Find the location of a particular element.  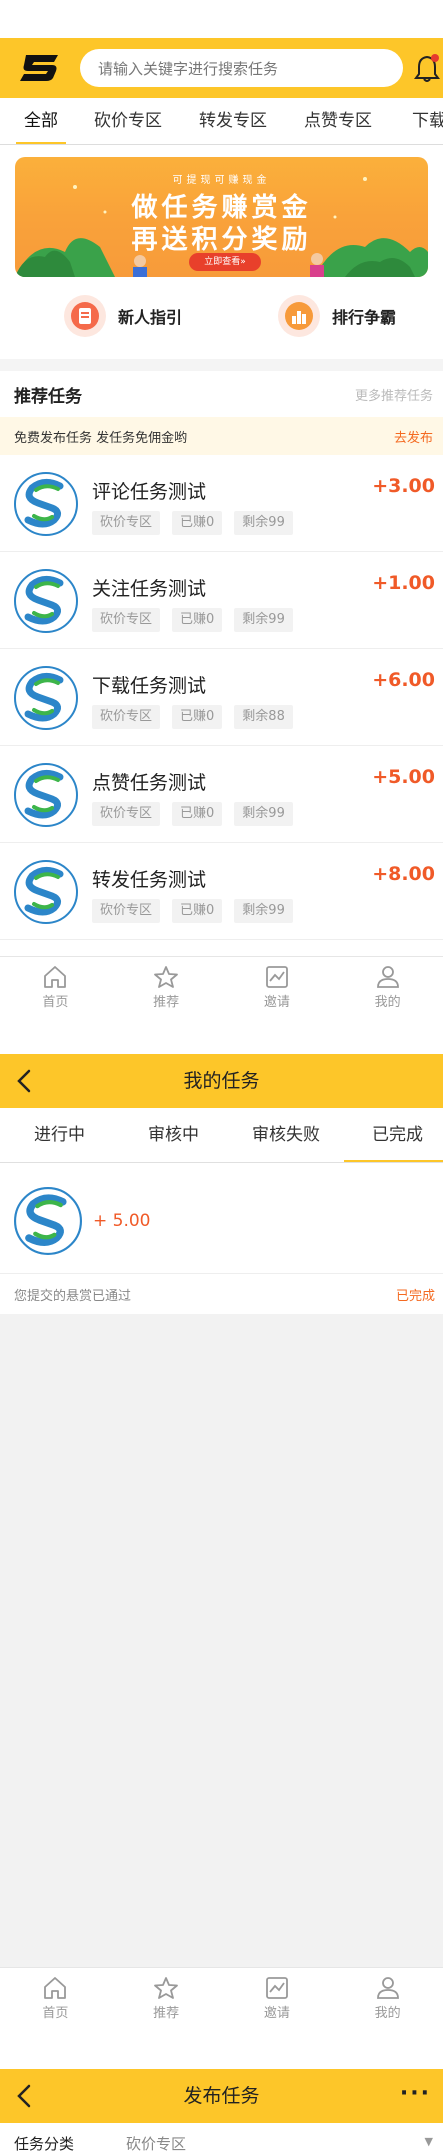

chevron-down-icon: ▼ is located at coordinates (428, 2141).